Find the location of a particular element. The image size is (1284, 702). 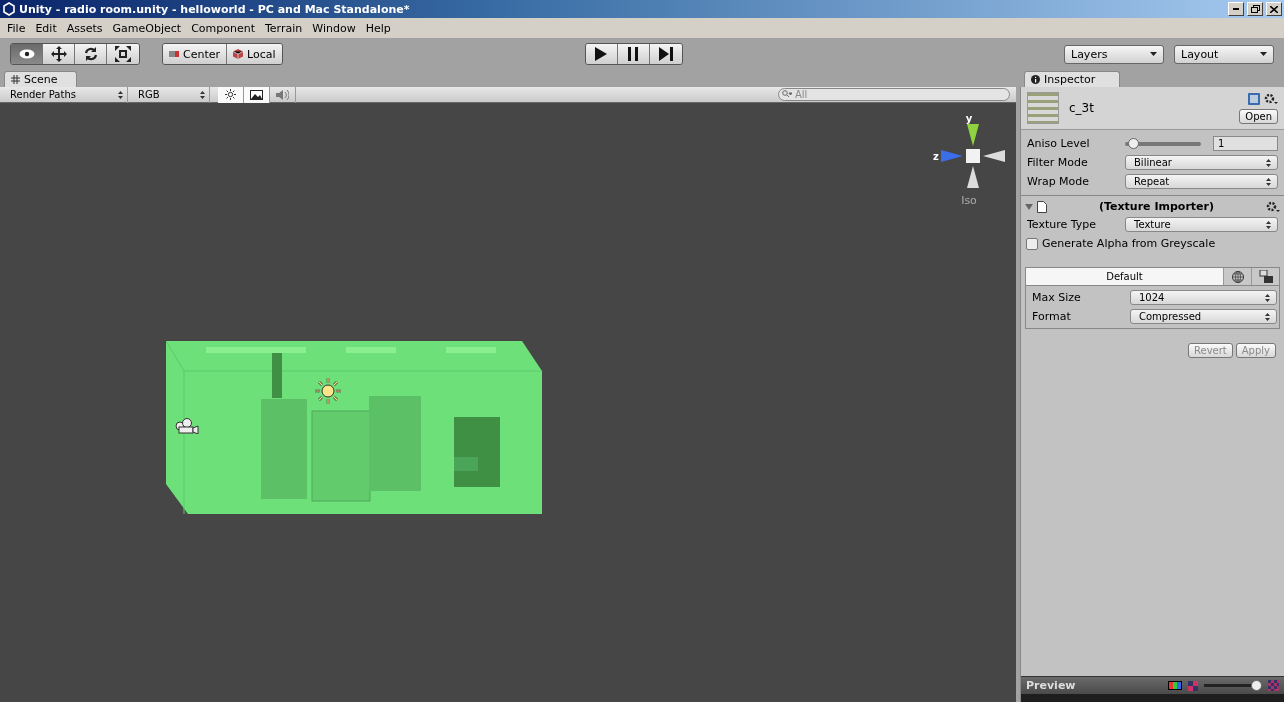

slider-thumb is located at coordinates (1133, 143).